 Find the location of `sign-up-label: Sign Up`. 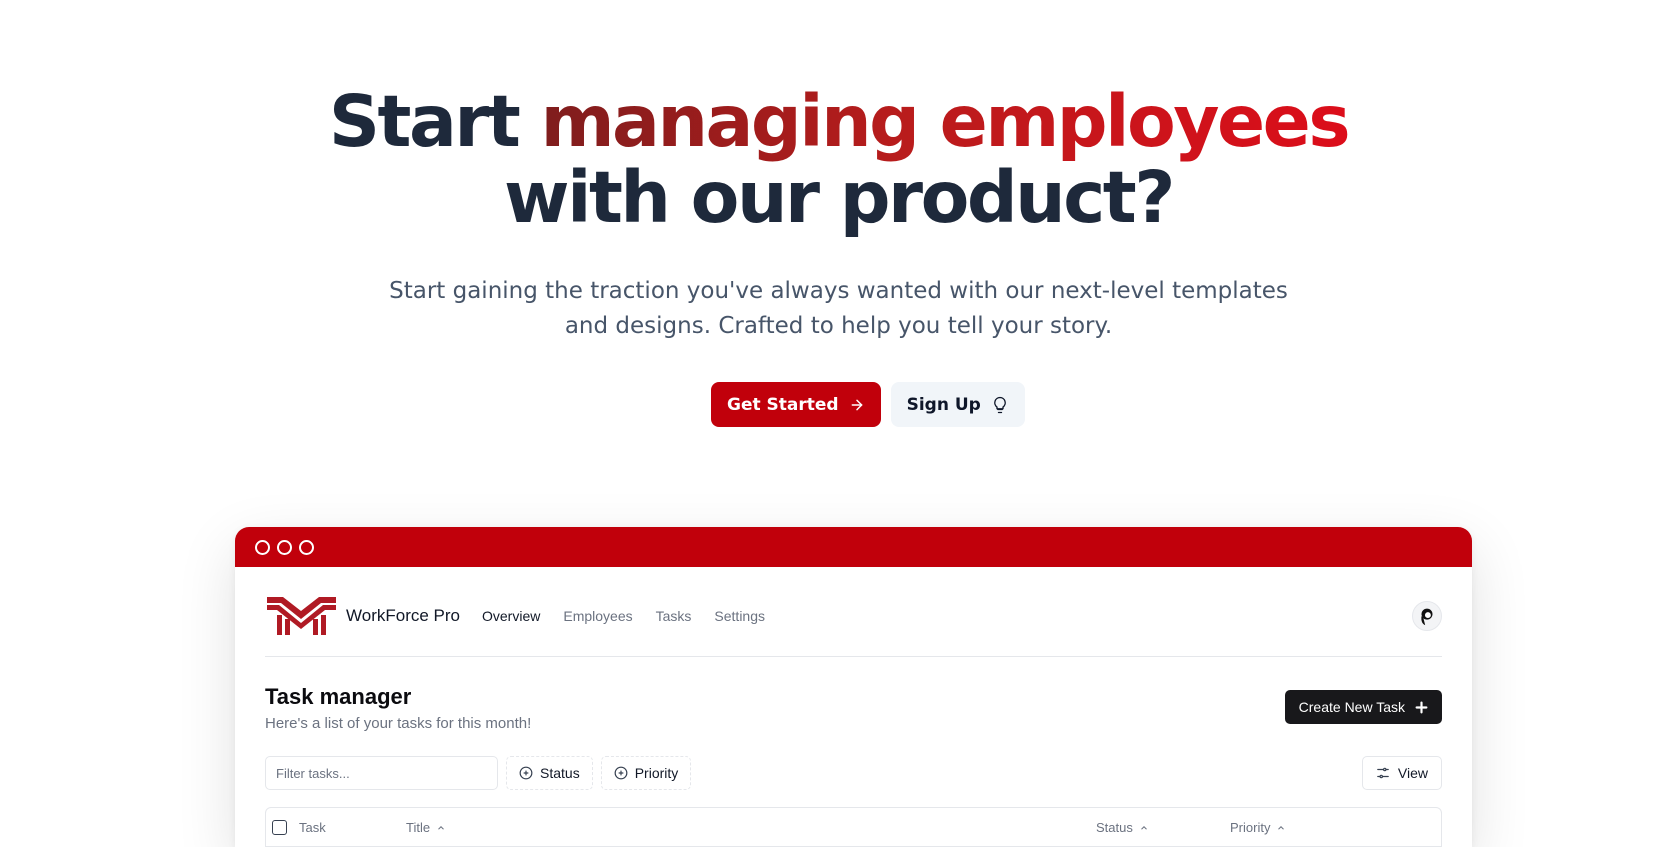

sign-up-label: Sign Up is located at coordinates (943, 404).